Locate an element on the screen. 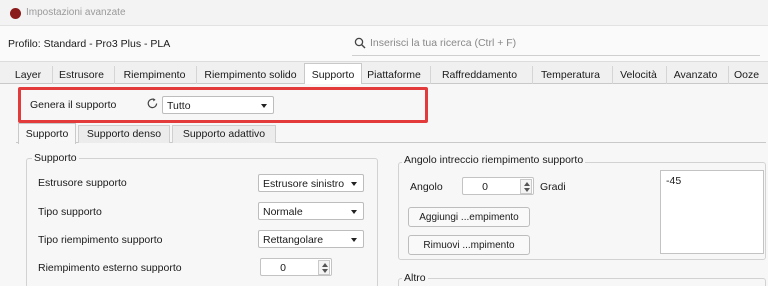  generate-support-label: Genera il supporto is located at coordinates (73, 105).